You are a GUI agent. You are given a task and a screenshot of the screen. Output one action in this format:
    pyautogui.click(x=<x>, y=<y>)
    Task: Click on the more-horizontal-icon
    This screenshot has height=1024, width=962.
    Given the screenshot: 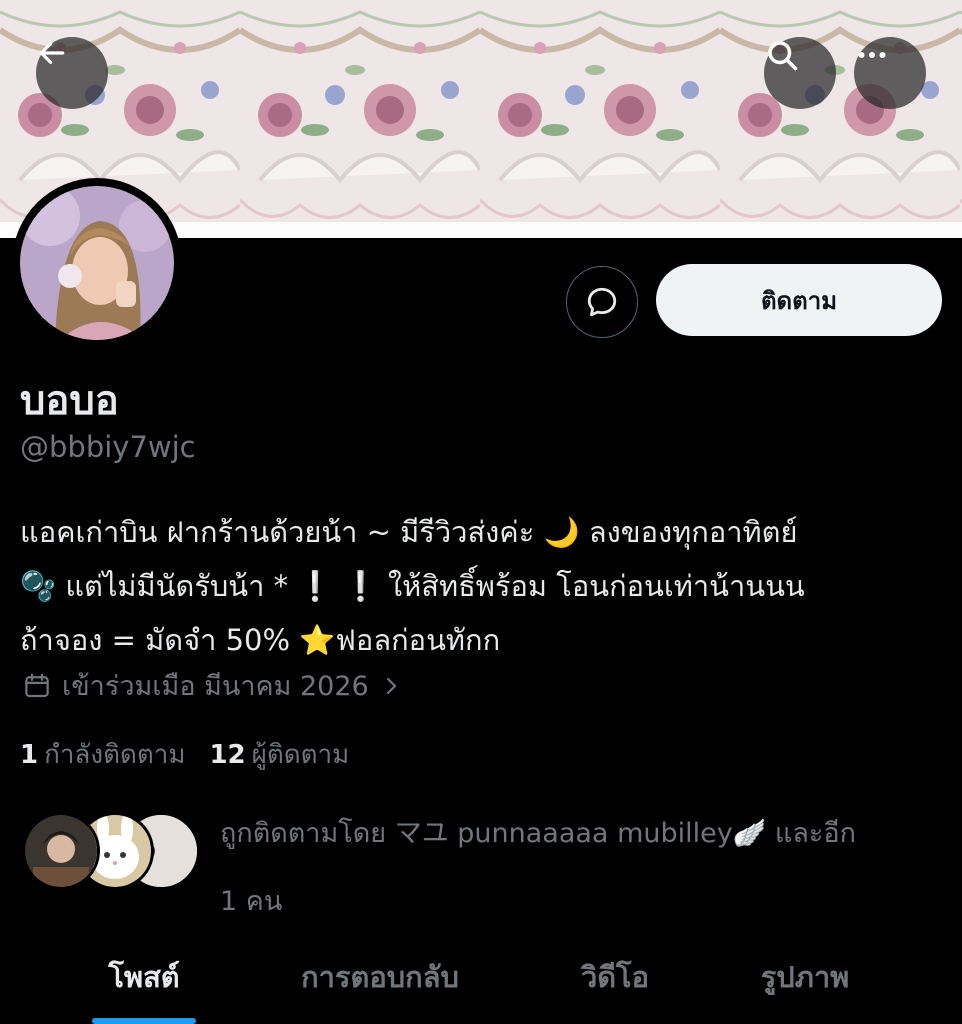 What is the action you would take?
    pyautogui.click(x=872, y=55)
    